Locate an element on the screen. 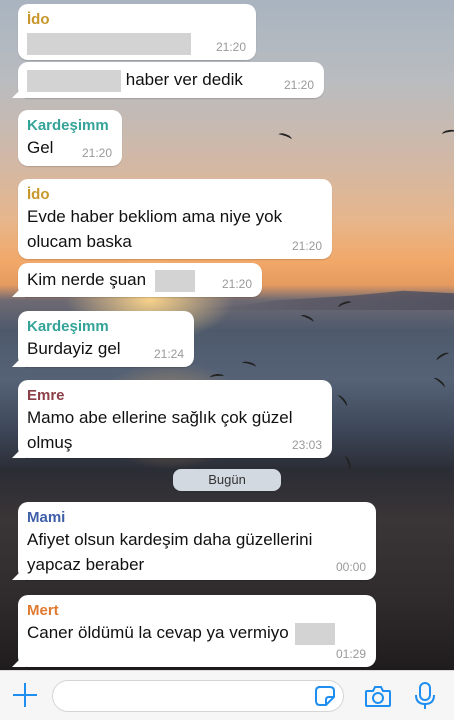  message-bubble: haber ver dedik 21:20 is located at coordinates (168, 80).